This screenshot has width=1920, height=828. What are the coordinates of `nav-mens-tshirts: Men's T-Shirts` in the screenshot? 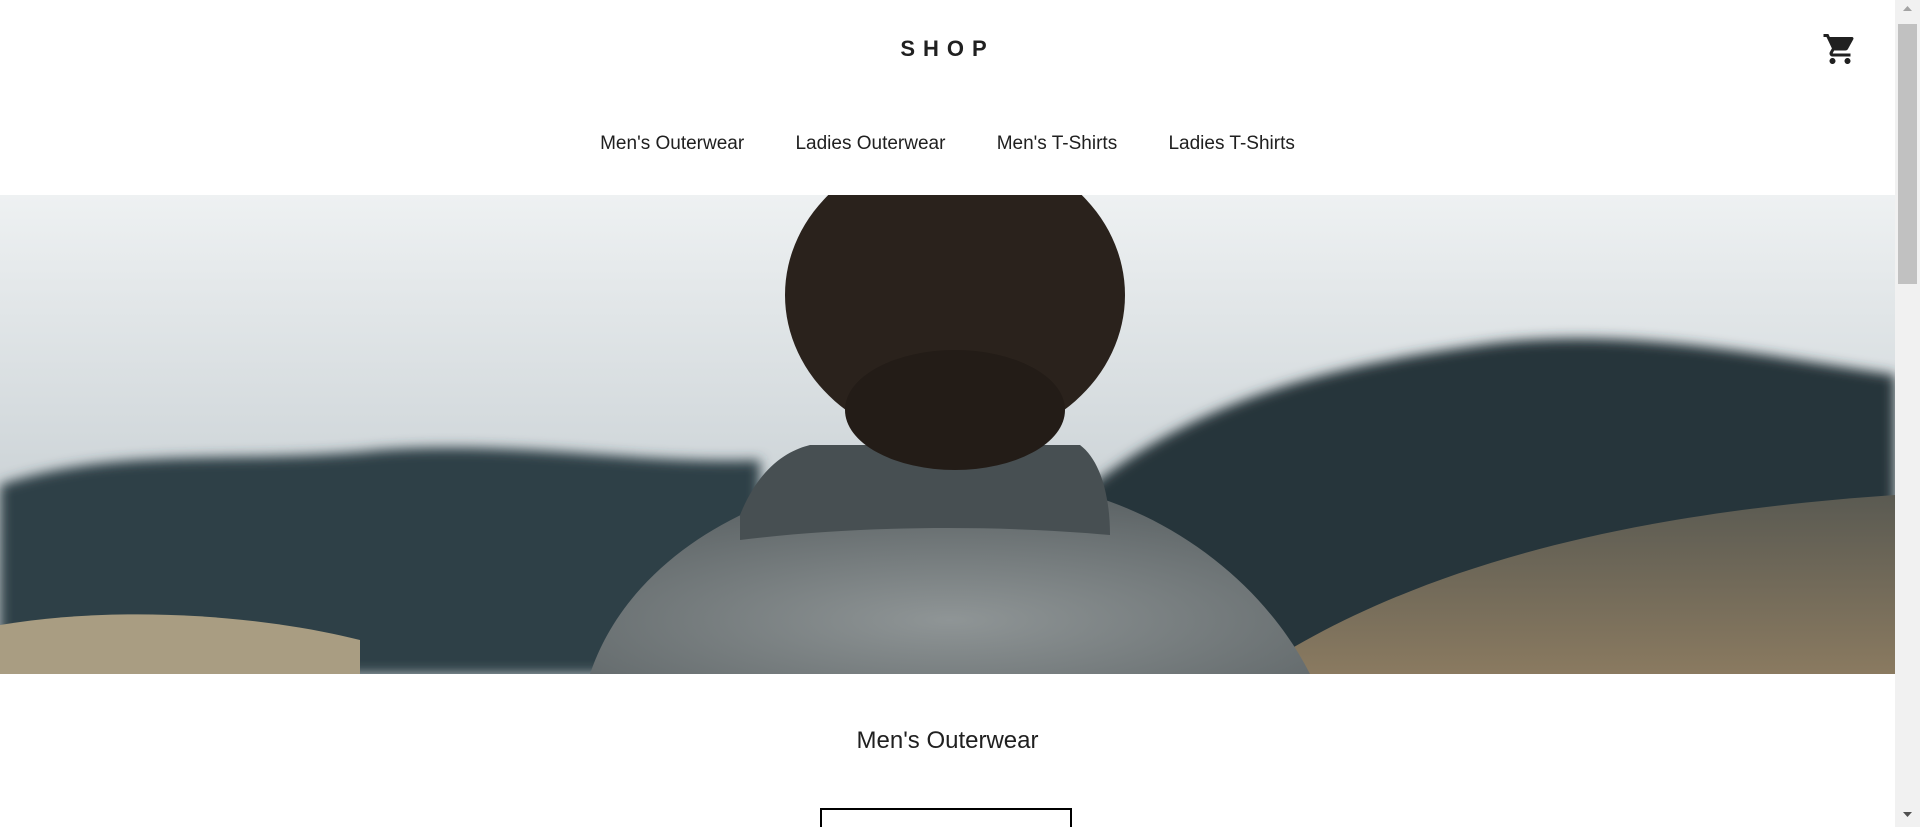 It's located at (1057, 144).